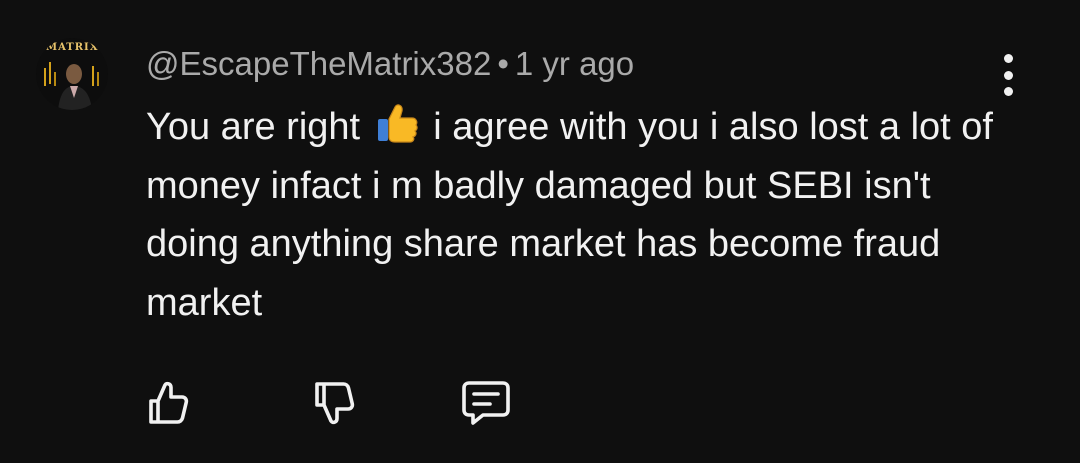  I want to click on like-button, so click(167, 403).